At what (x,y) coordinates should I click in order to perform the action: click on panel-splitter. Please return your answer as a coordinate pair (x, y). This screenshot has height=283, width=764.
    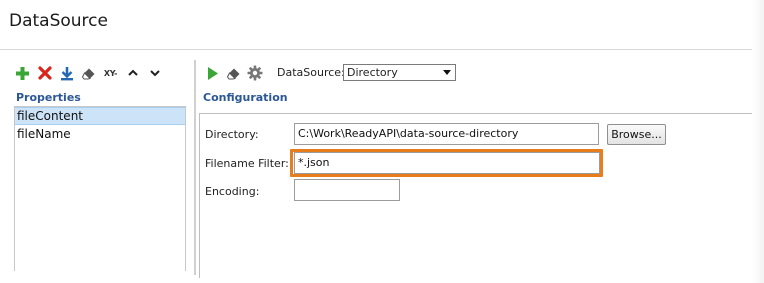
    Looking at the image, I should click on (195, 167).